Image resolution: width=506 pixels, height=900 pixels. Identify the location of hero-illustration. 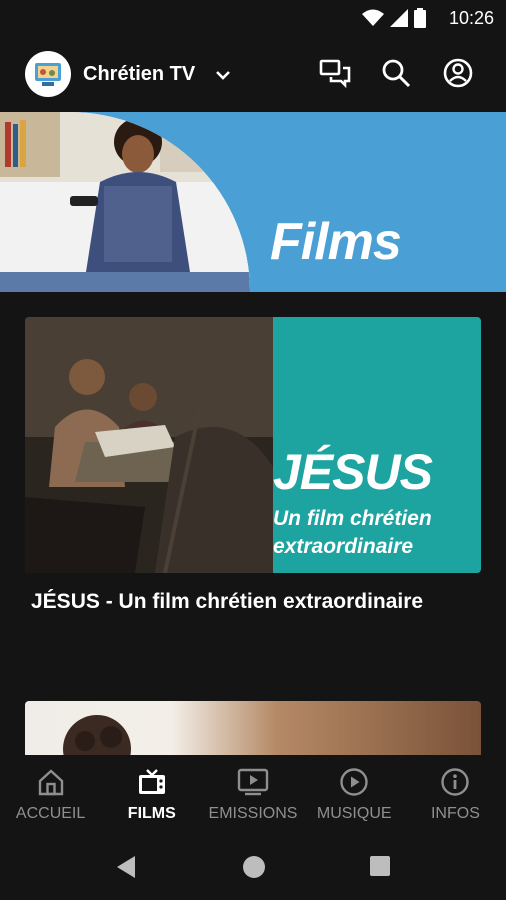
(125, 202).